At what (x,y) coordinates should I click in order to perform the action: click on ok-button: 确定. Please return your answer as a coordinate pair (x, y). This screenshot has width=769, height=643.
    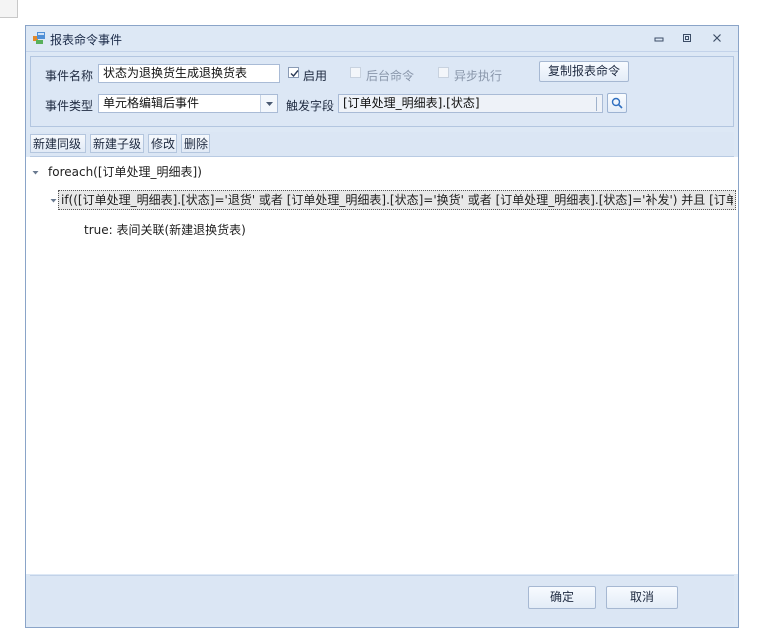
    Looking at the image, I should click on (562, 597).